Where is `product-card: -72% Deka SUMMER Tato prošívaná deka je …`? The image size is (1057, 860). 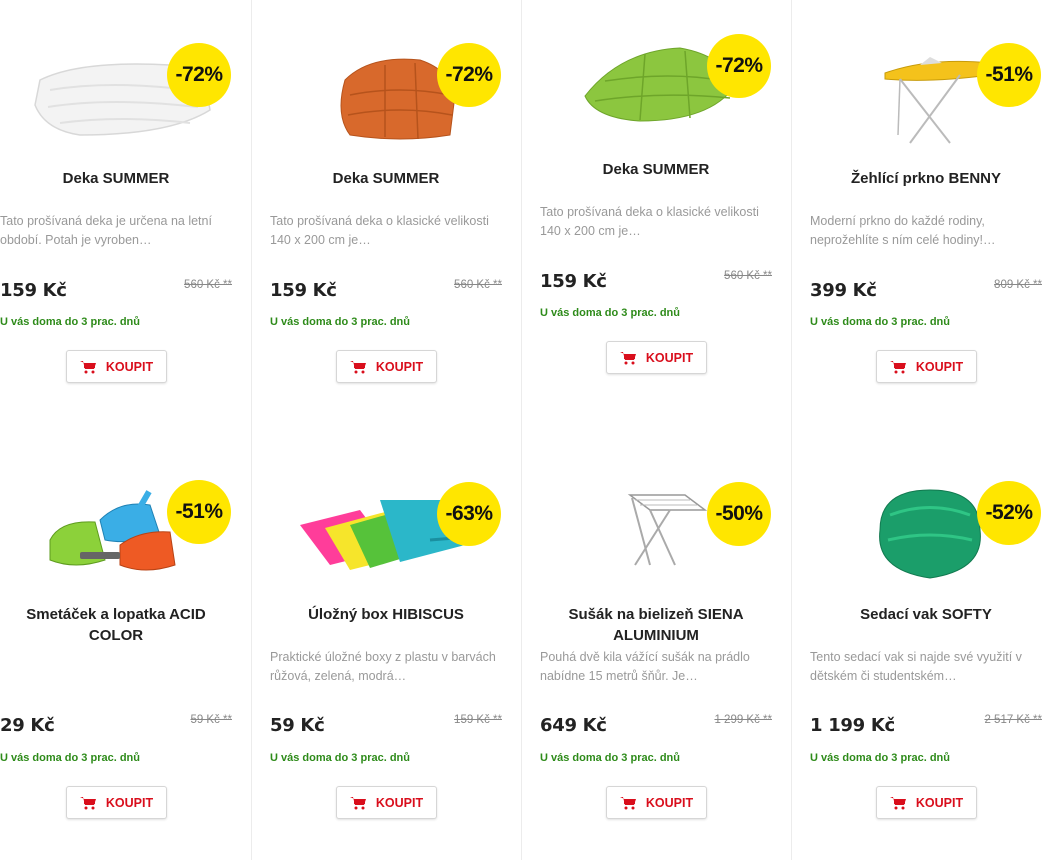 product-card: -72% Deka SUMMER Tato prošívaná deka je … is located at coordinates (135, 235).